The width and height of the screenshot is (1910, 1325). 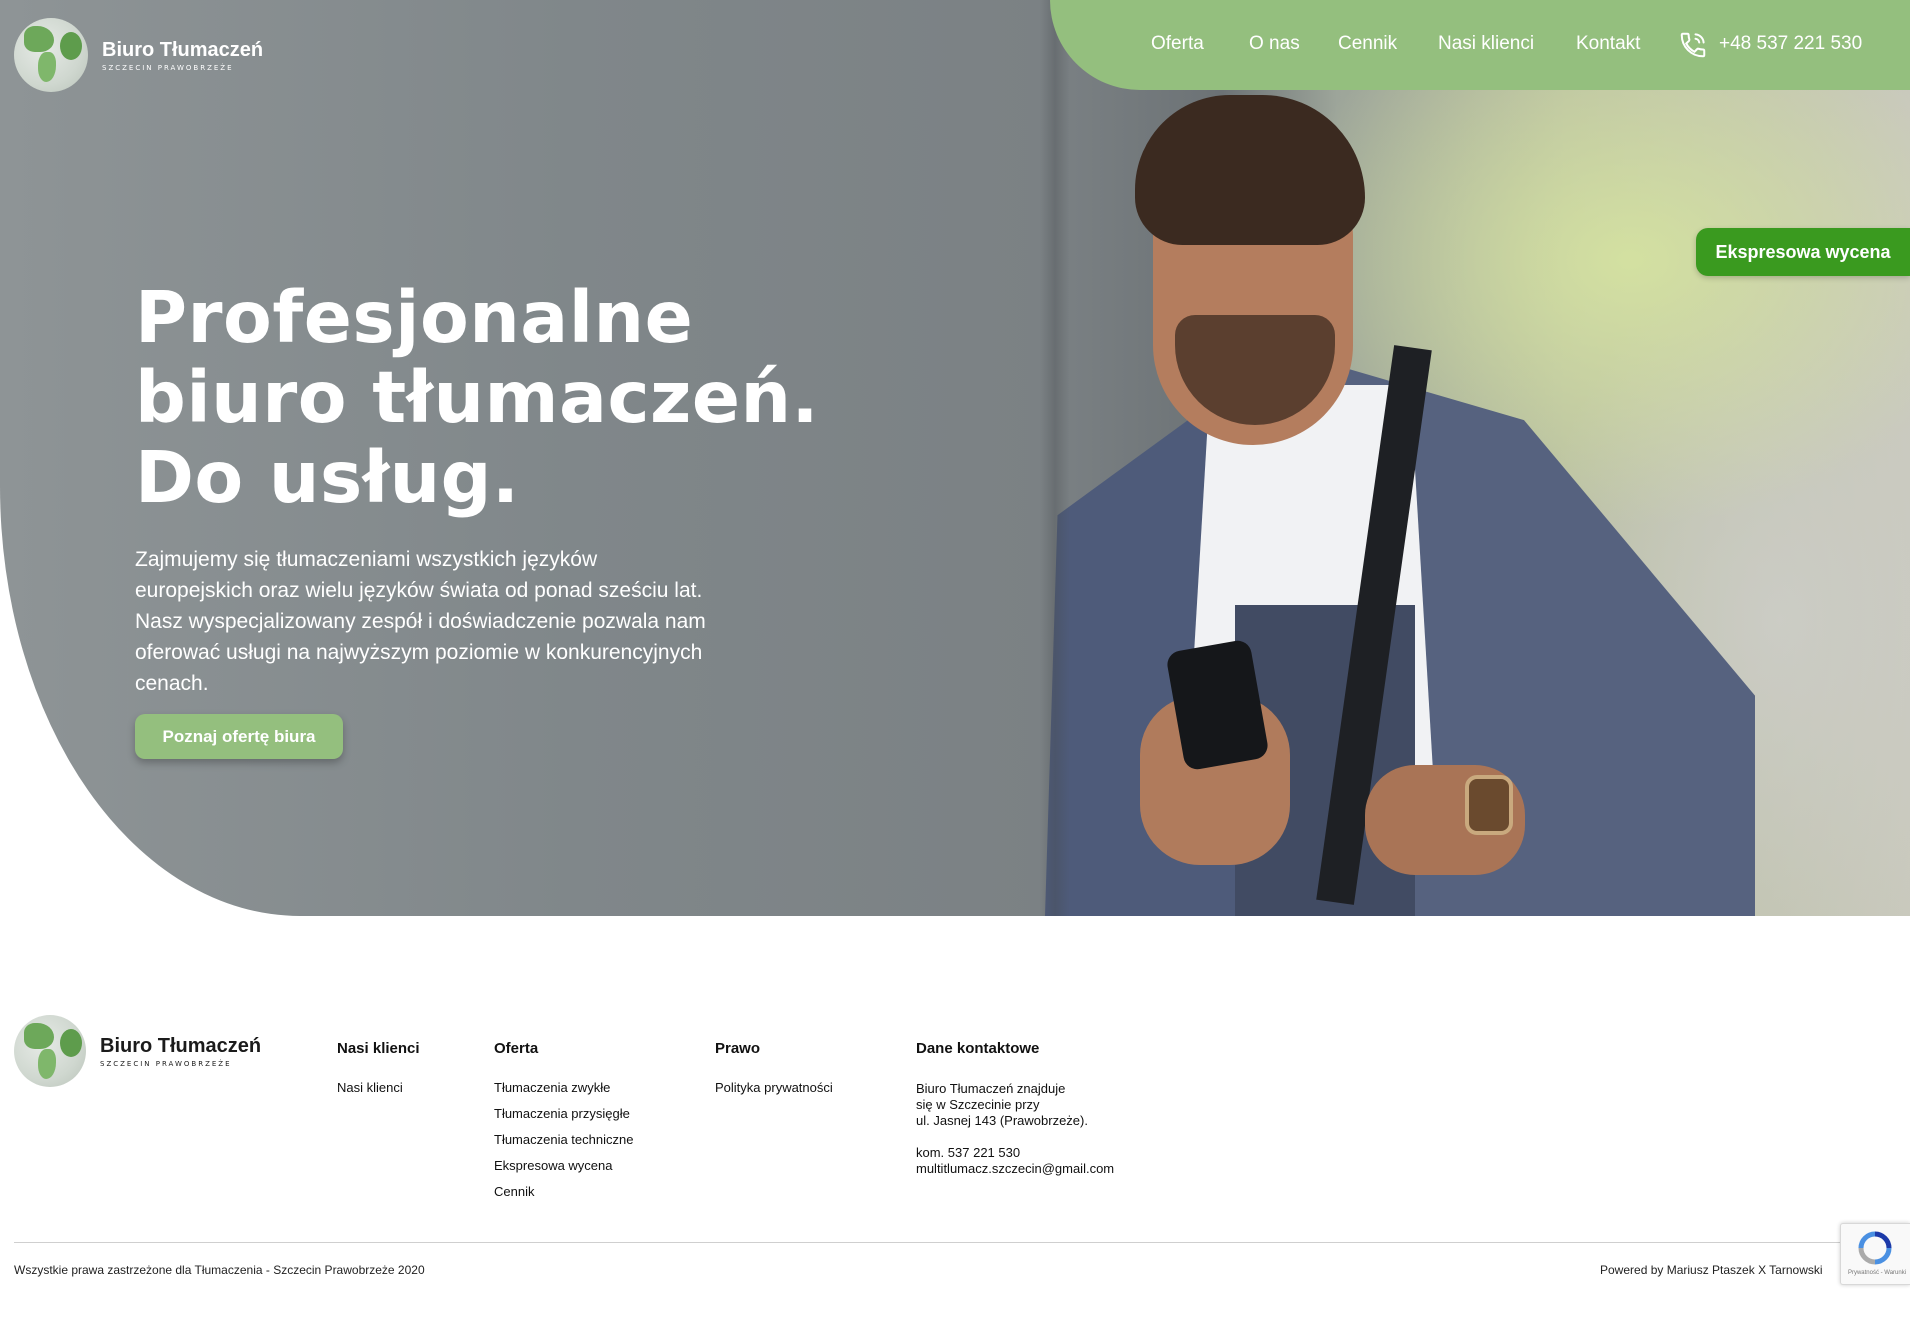 I want to click on footer-link-privacy-policy: Polityka prywatności, so click(x=774, y=1088).